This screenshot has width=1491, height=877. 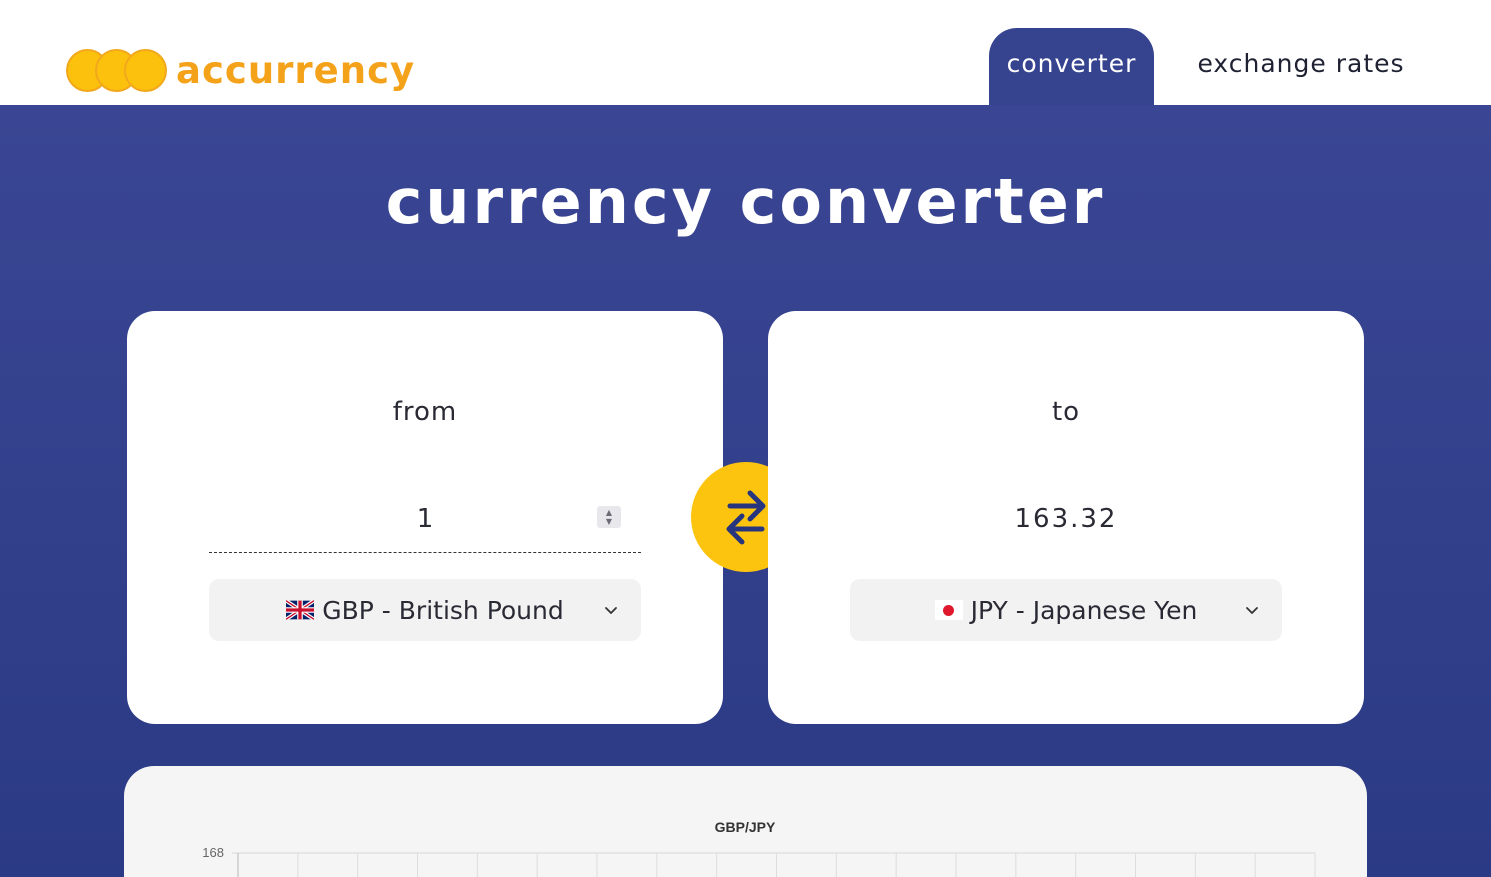 I want to click on converted-amount: 163.32, so click(x=1066, y=519).